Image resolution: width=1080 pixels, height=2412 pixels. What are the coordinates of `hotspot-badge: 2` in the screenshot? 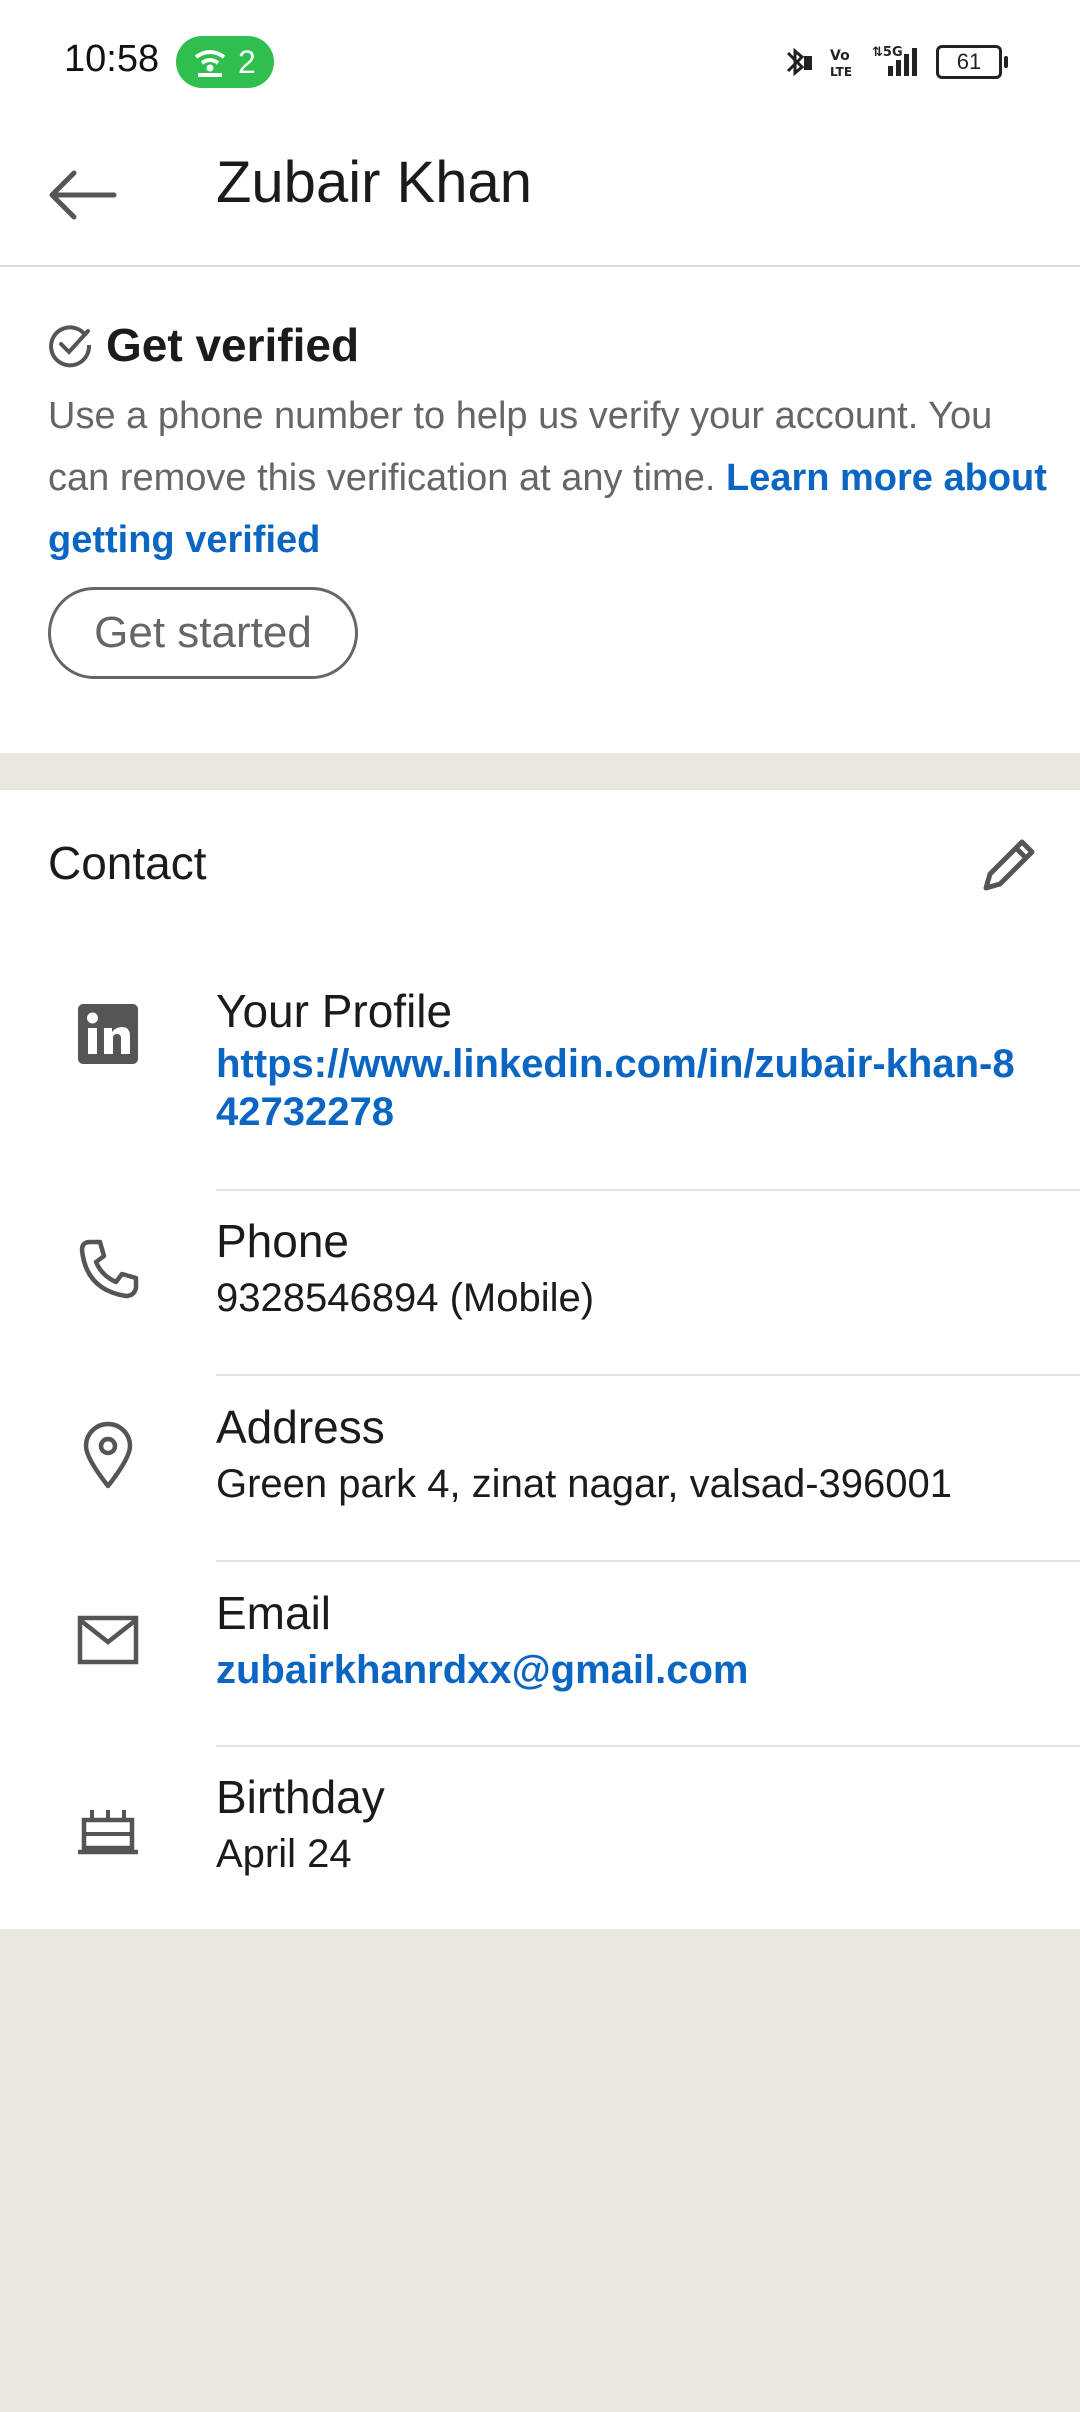 It's located at (225, 62).